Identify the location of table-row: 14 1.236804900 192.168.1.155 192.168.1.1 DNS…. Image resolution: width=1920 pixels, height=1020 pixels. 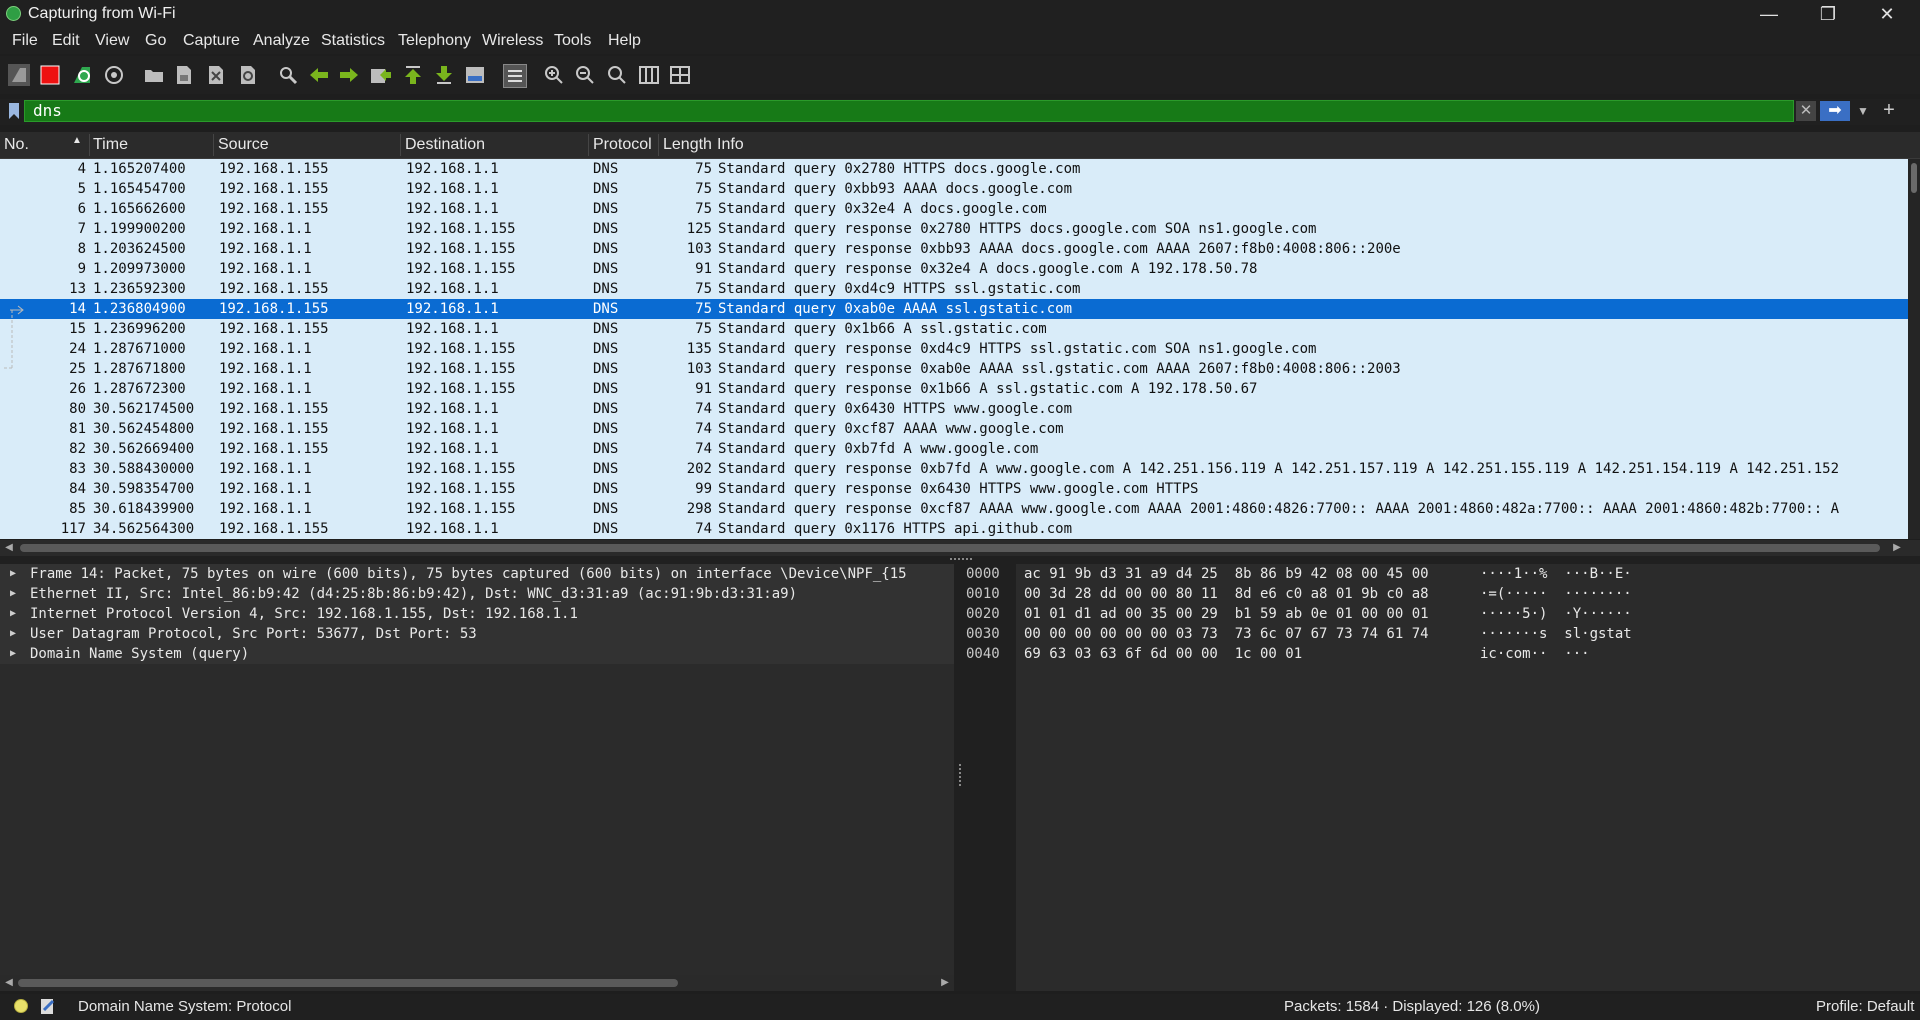
(954, 309).